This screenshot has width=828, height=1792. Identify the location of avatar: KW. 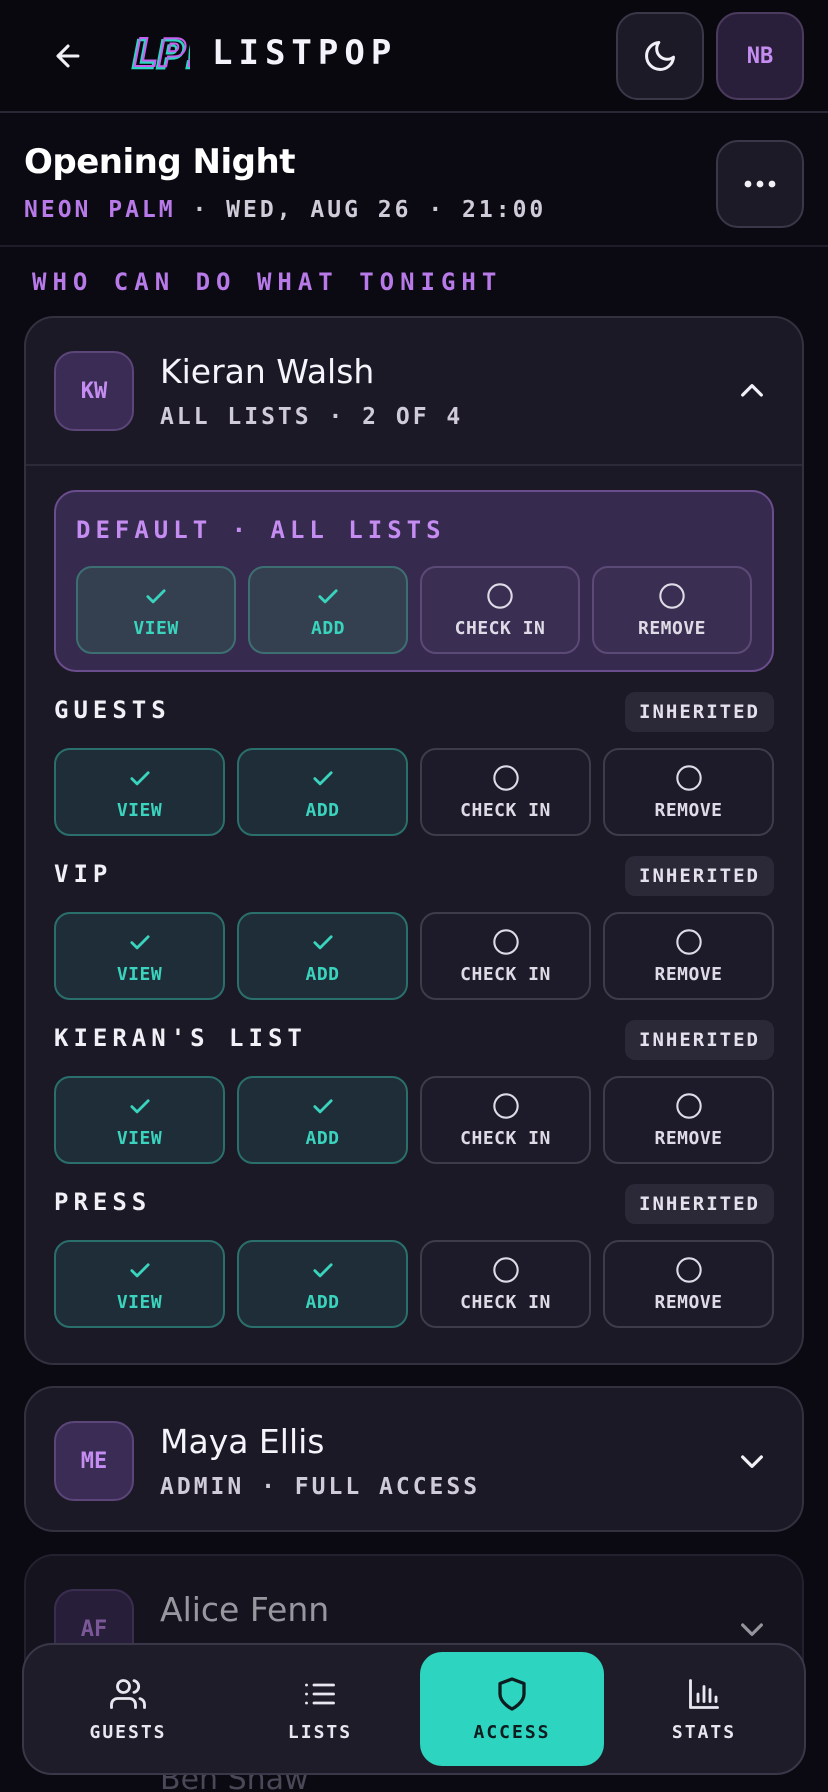
(94, 391).